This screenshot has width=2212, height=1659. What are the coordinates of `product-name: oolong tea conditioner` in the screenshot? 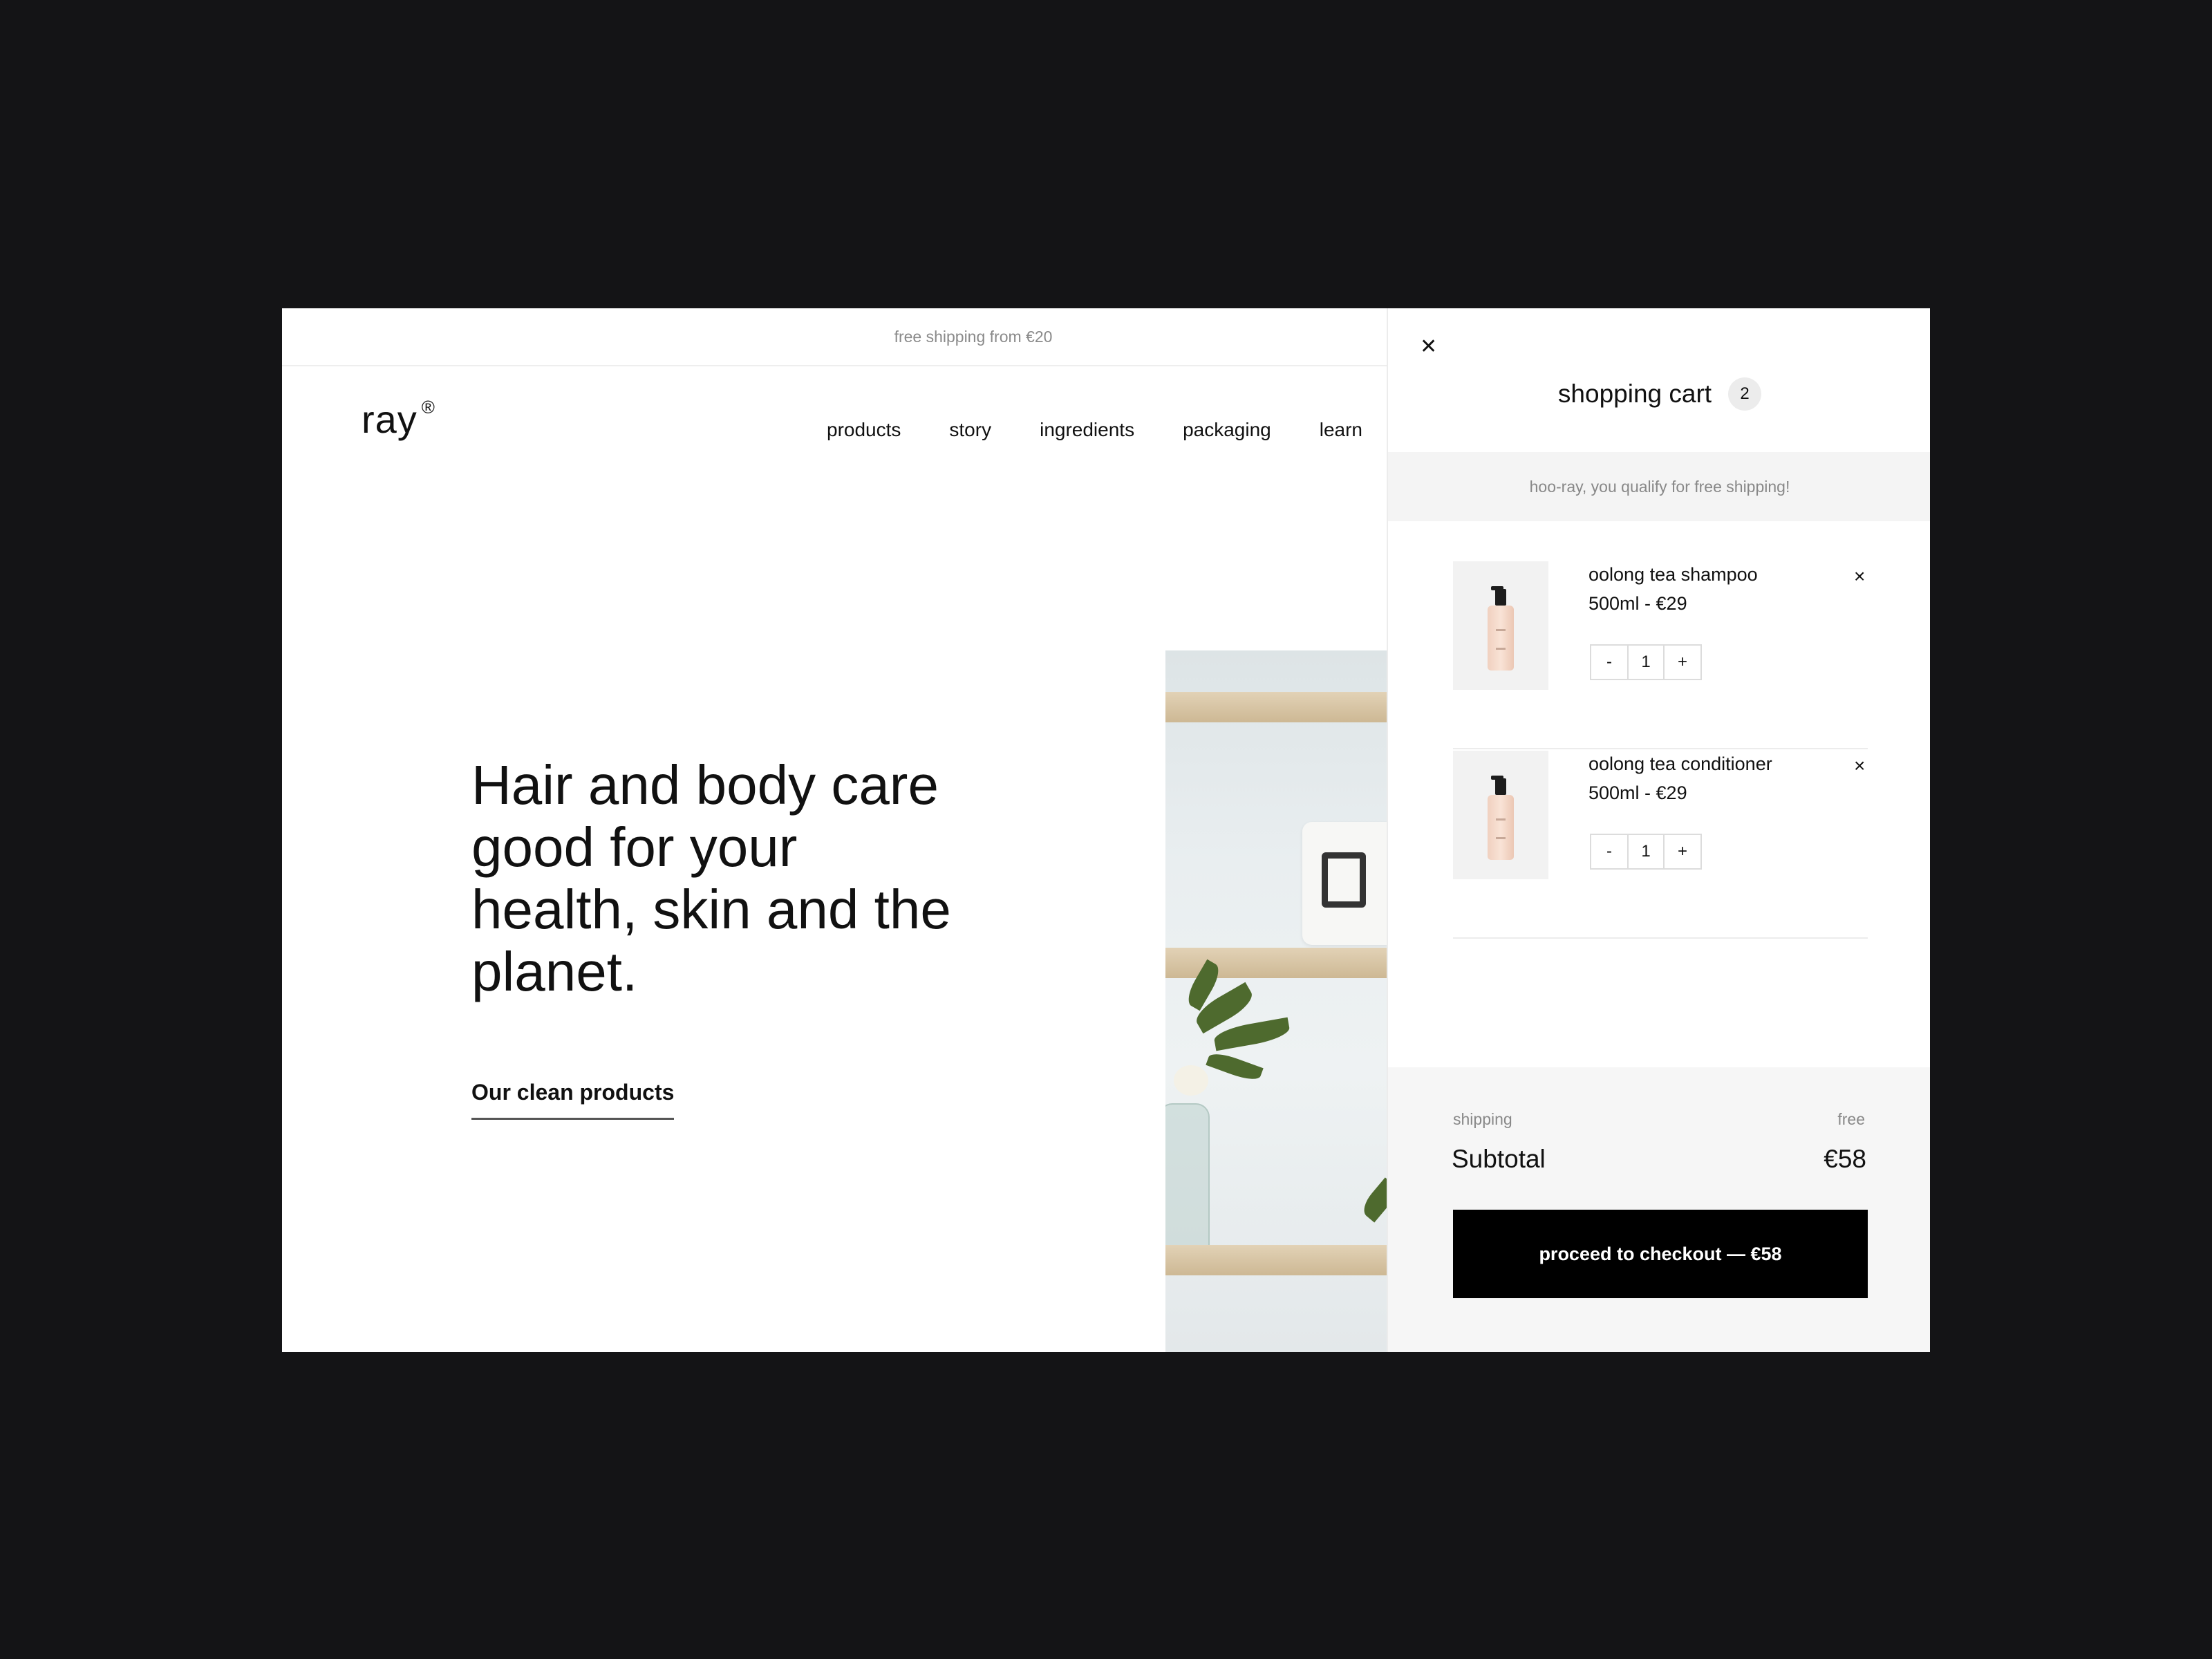 It's located at (1680, 764).